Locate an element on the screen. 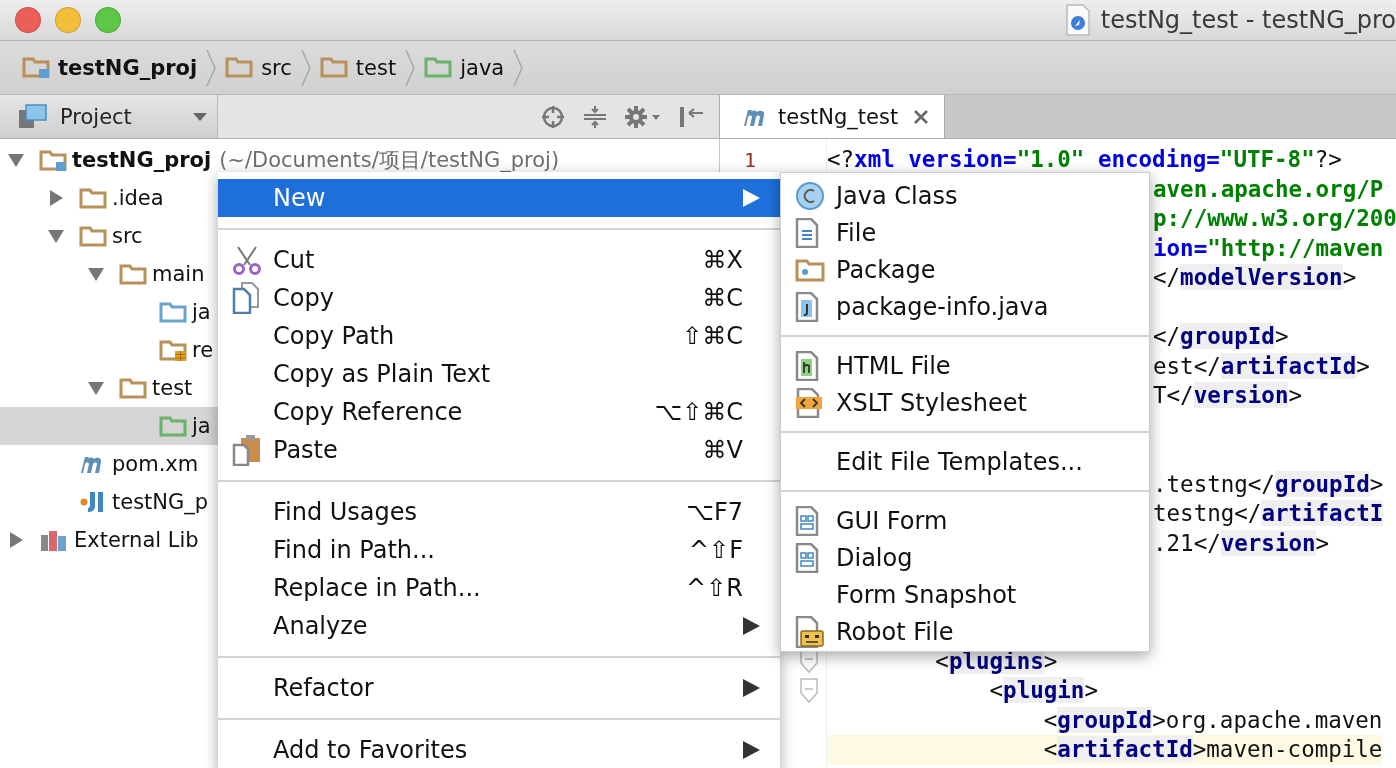  code-line: <groupId>org.apache.maven is located at coordinates (1212, 720).